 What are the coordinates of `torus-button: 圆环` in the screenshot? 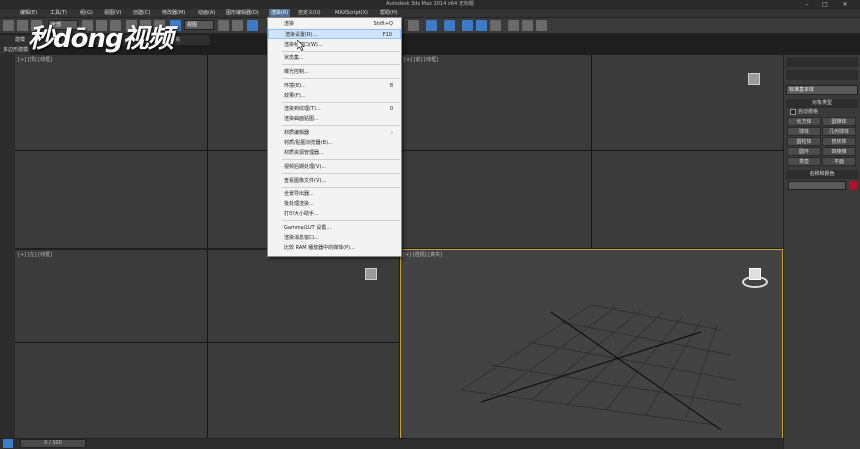 It's located at (804, 151).